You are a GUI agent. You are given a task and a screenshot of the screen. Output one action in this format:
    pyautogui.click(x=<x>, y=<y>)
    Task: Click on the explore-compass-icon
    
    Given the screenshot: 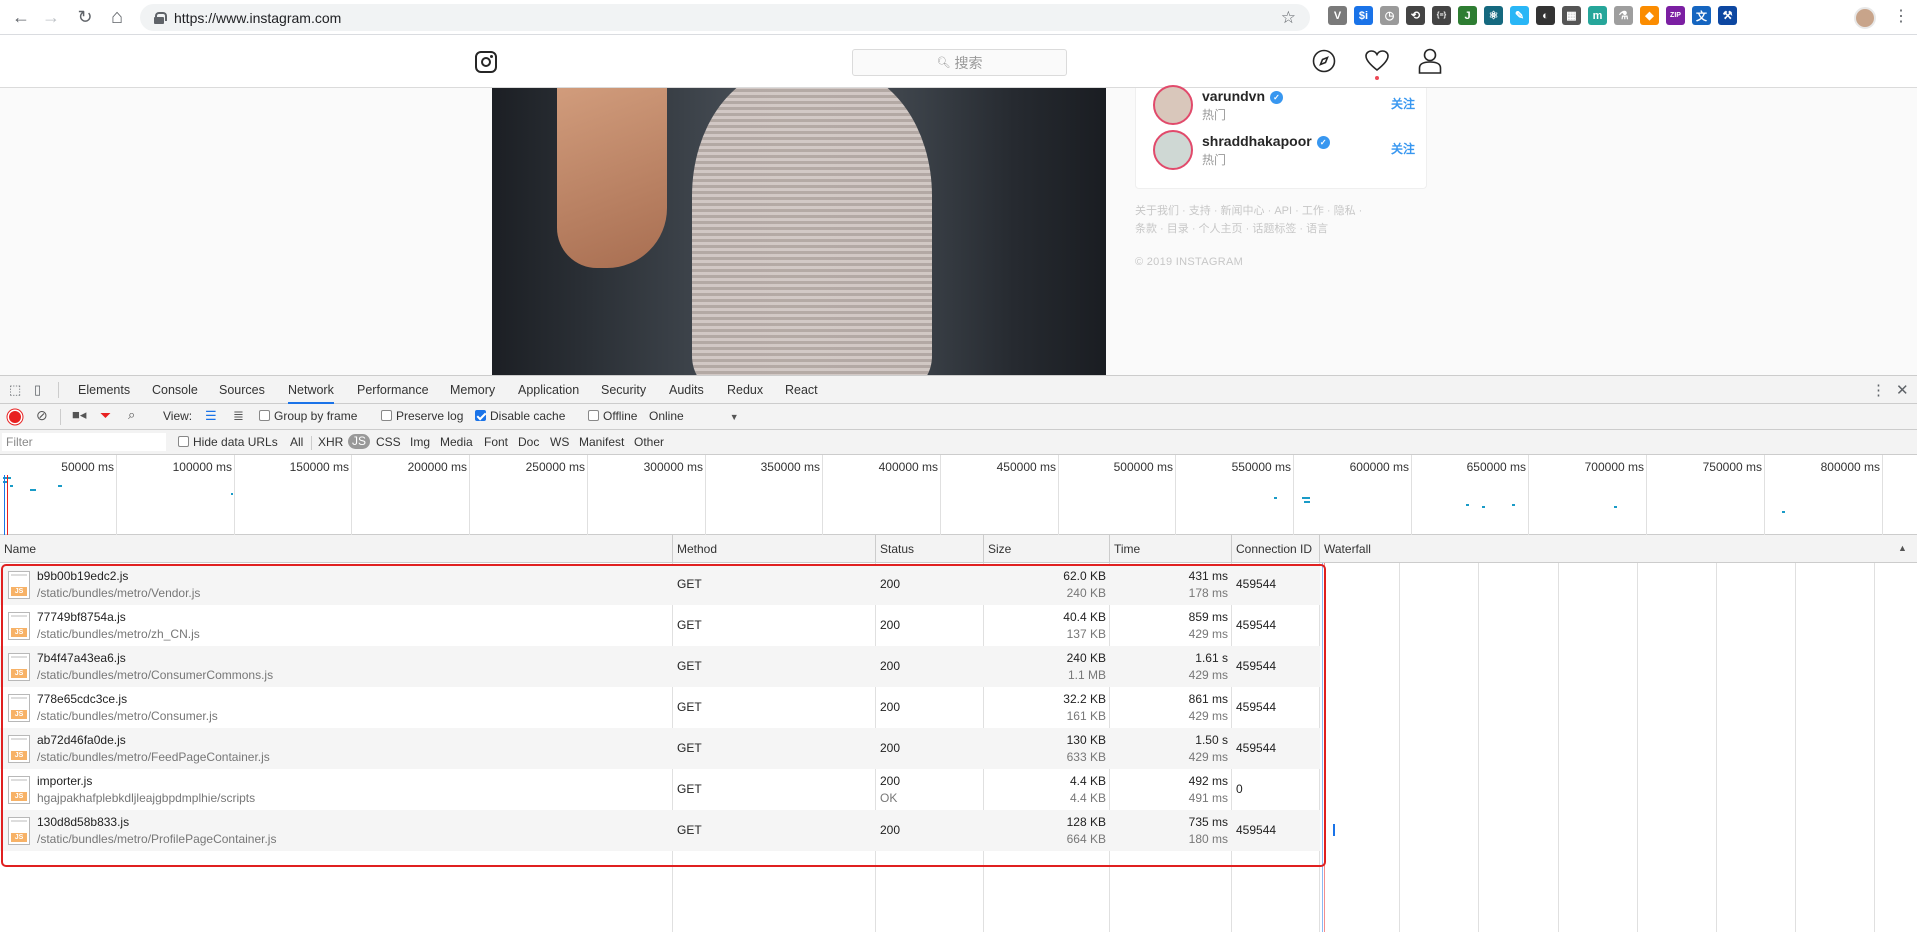 What is the action you would take?
    pyautogui.click(x=1324, y=61)
    